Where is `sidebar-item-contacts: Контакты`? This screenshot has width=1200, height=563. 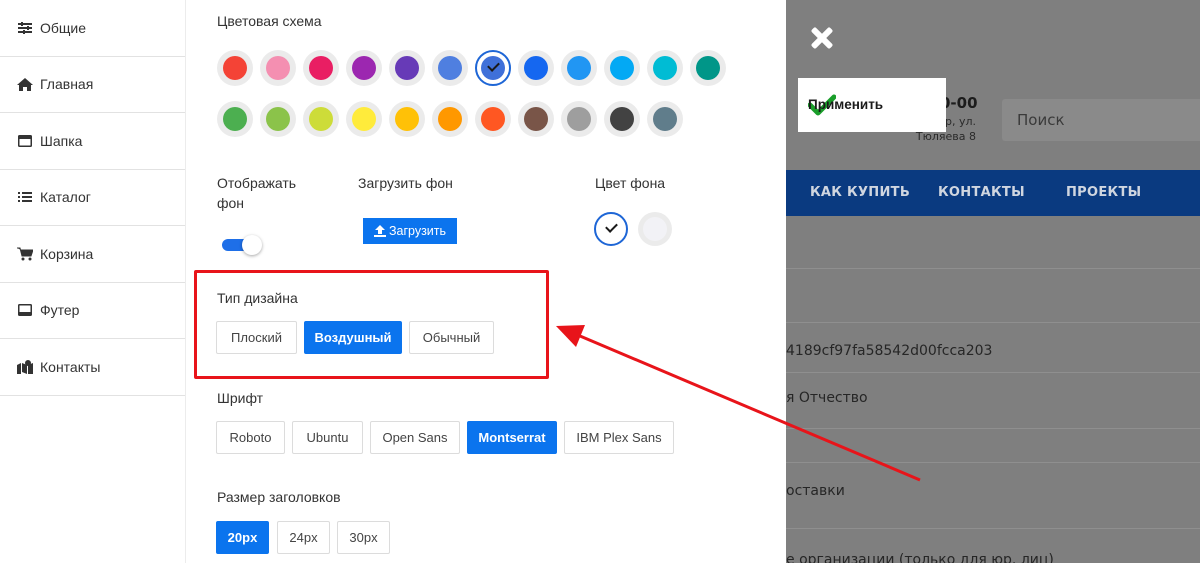 sidebar-item-contacts: Контакты is located at coordinates (92, 367).